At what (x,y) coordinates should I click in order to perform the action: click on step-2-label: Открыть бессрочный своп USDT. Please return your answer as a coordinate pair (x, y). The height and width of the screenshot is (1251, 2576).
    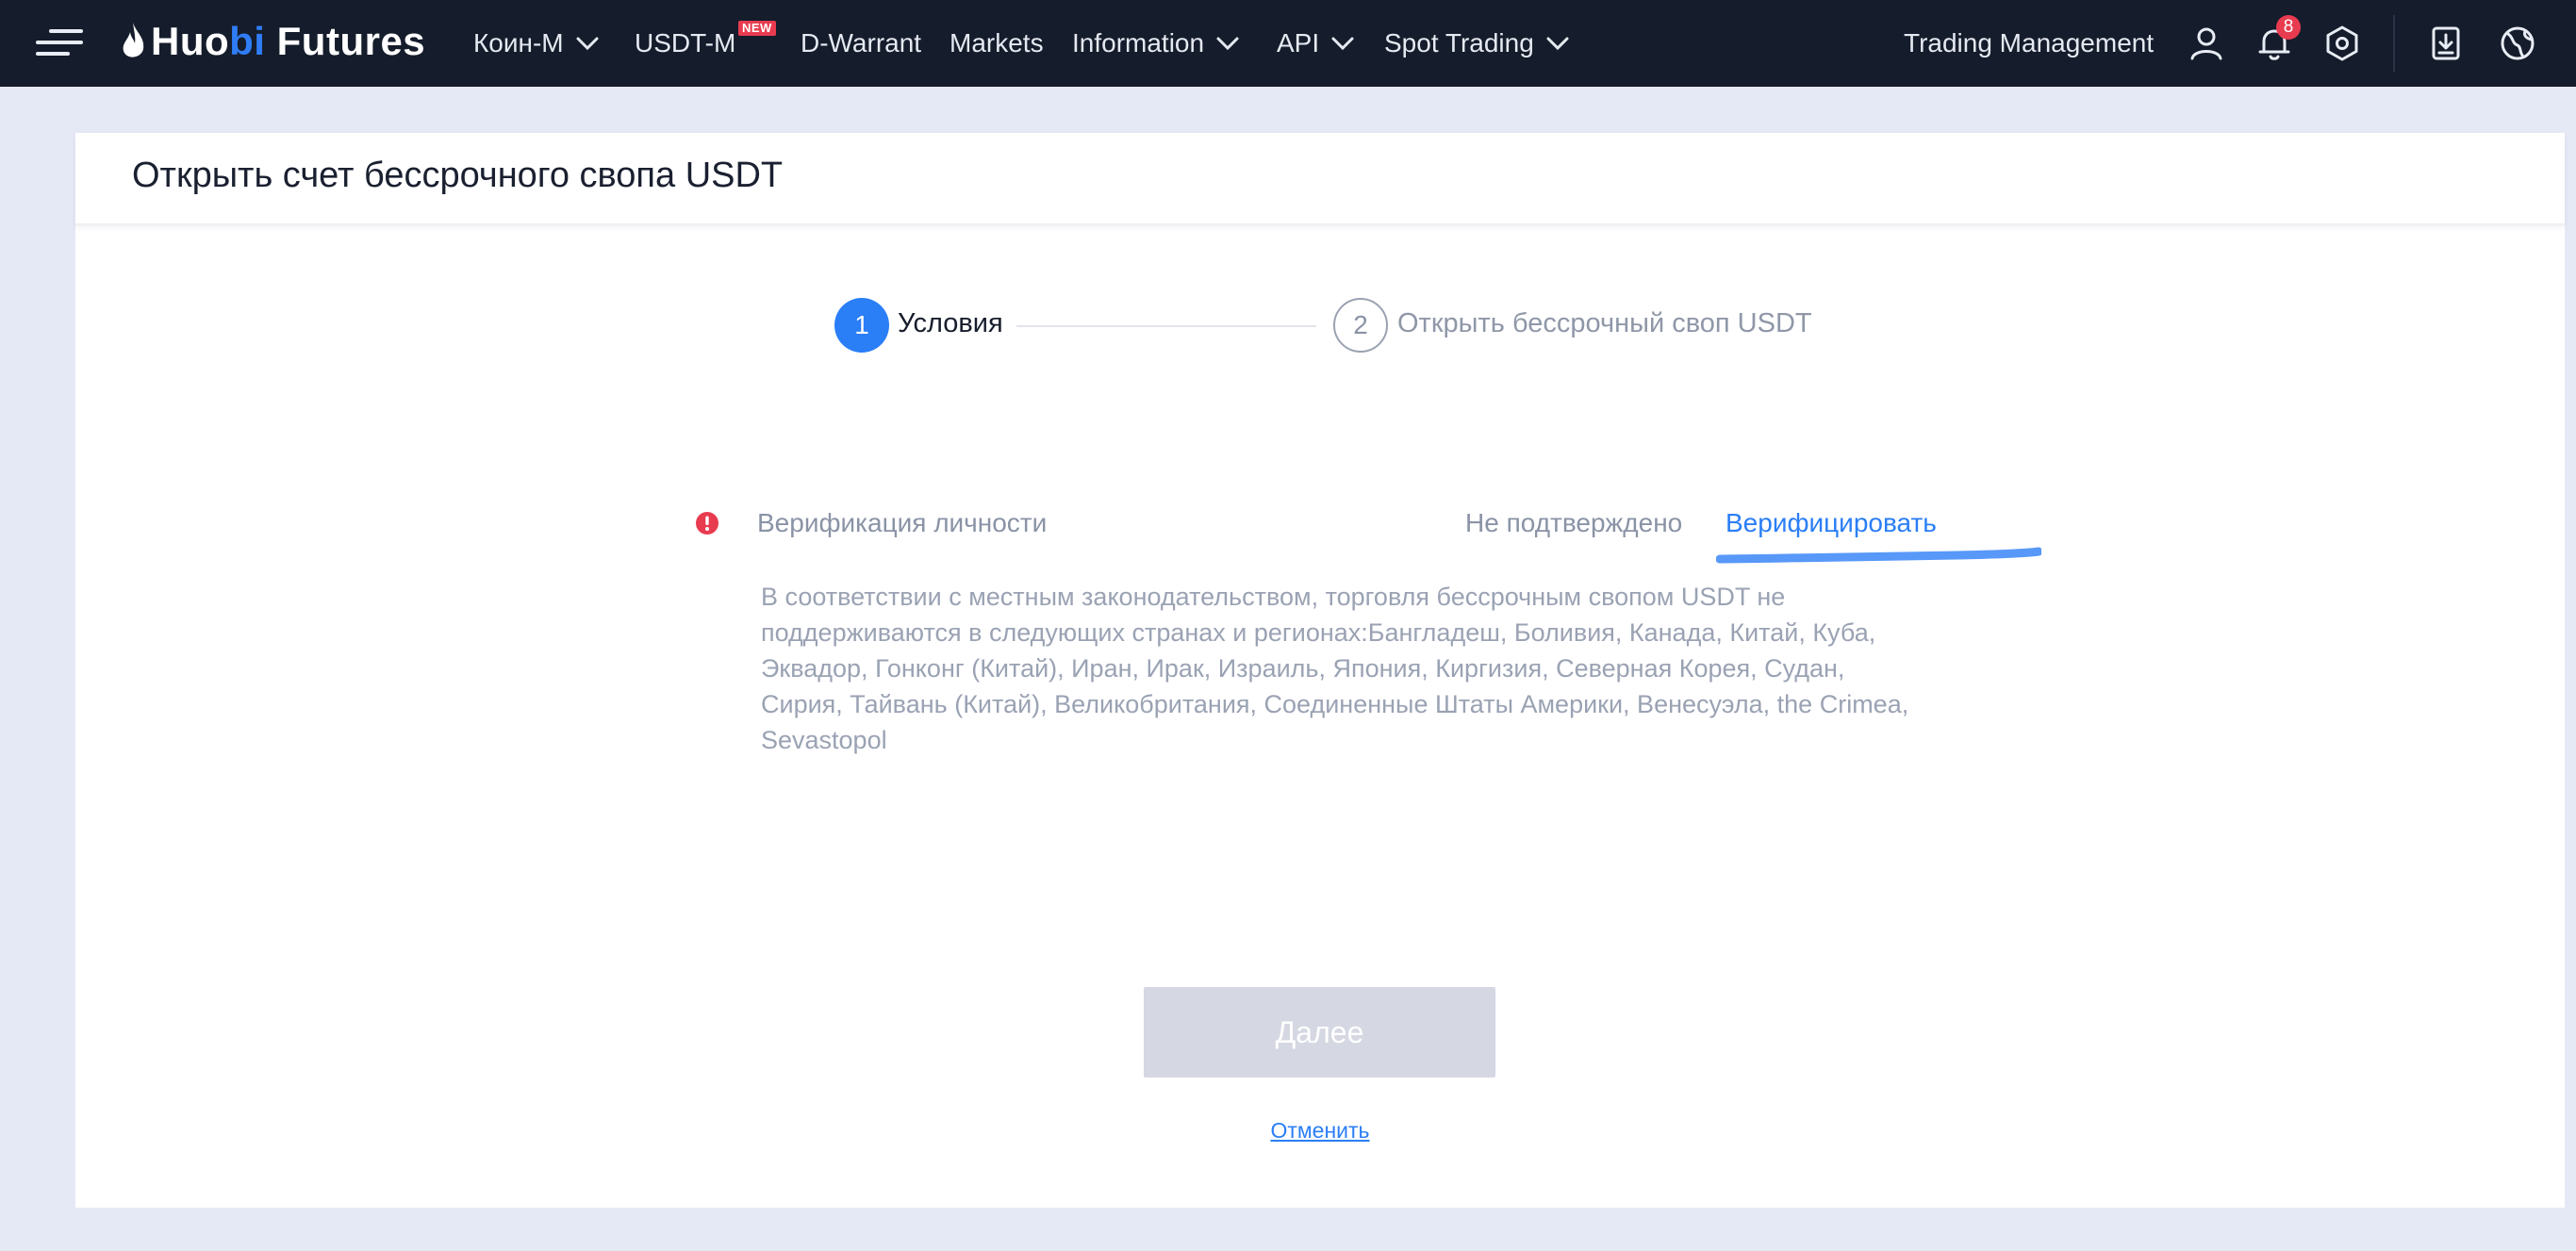
    Looking at the image, I should click on (1604, 323).